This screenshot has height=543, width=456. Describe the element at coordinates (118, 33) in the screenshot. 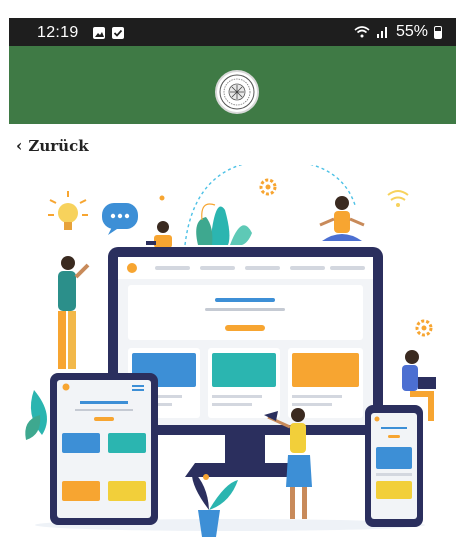

I see `checkbox-notification-icon` at that location.